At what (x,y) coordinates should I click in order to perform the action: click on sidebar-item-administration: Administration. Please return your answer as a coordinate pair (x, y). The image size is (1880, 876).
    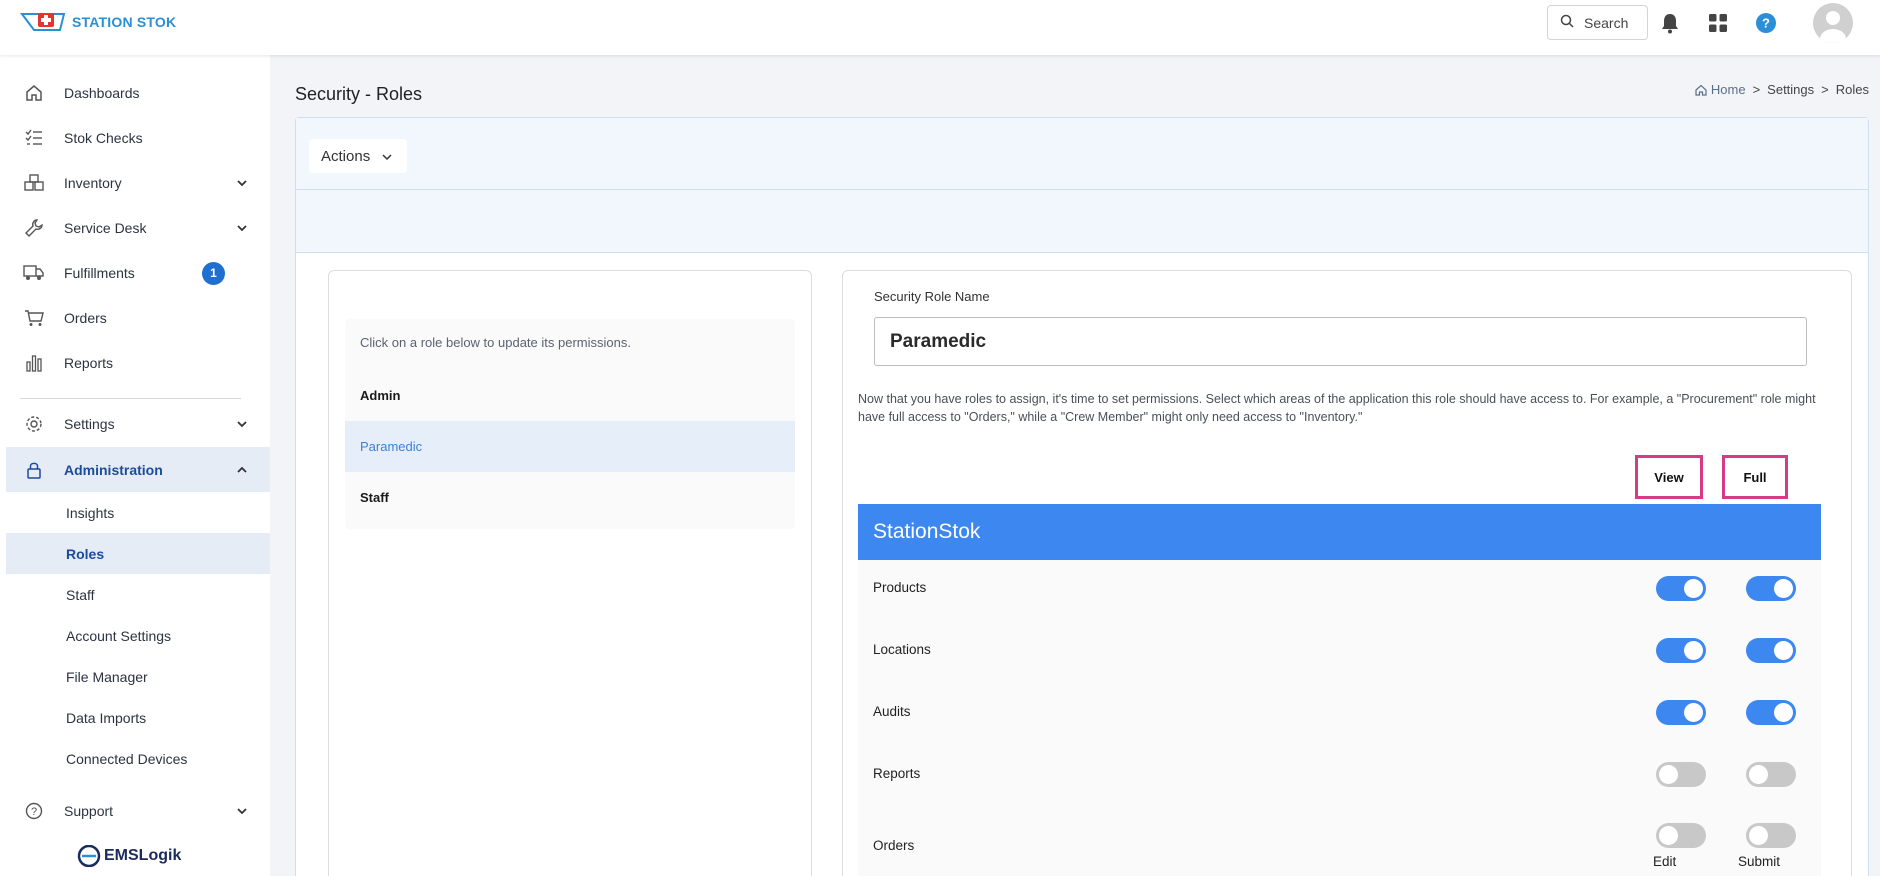
    Looking at the image, I should click on (138, 469).